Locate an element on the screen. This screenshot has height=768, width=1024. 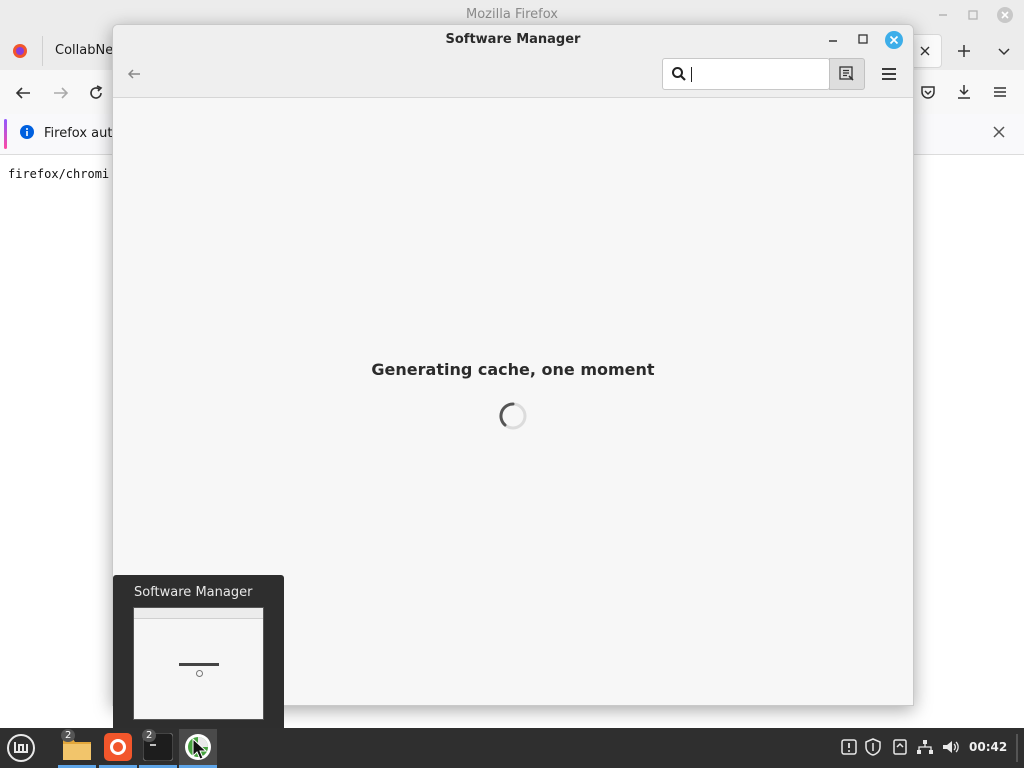
mouse-cursor-icon is located at coordinates (200, 749).